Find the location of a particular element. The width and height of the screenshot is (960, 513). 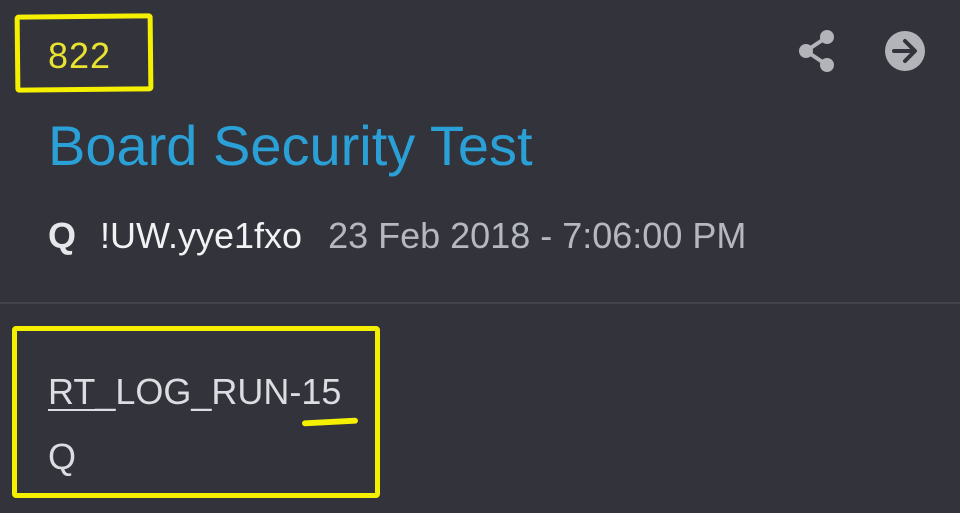

post-title: Board Security Test is located at coordinates (290, 146).